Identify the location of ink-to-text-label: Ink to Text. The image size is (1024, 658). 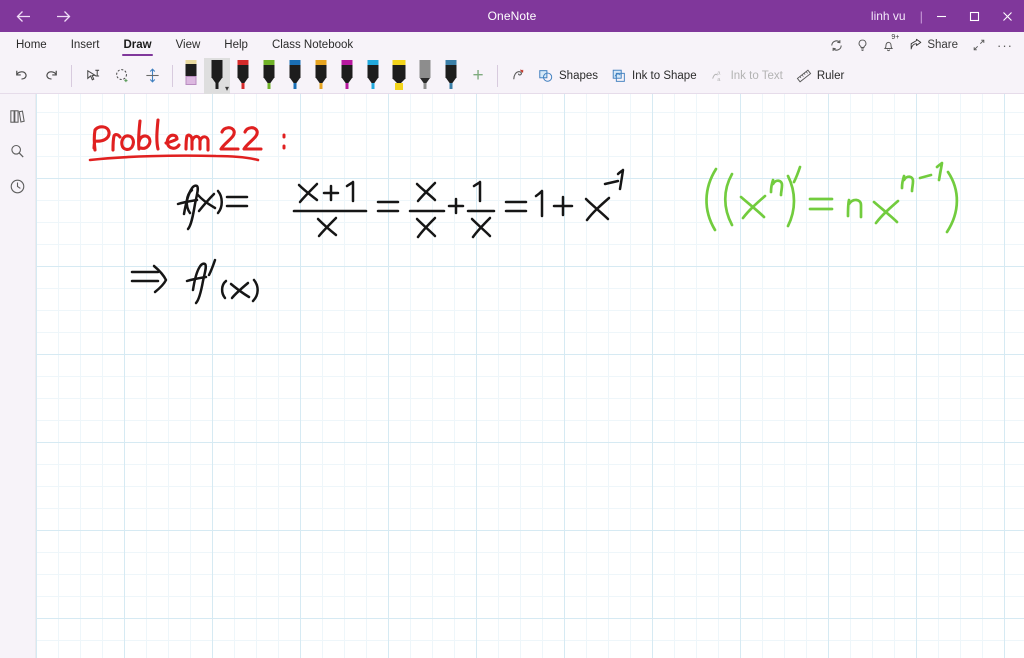
(756, 75).